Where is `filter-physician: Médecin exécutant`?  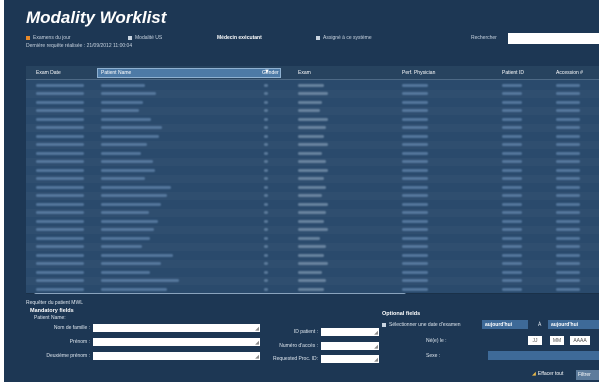 filter-physician: Médecin exécutant is located at coordinates (239, 38).